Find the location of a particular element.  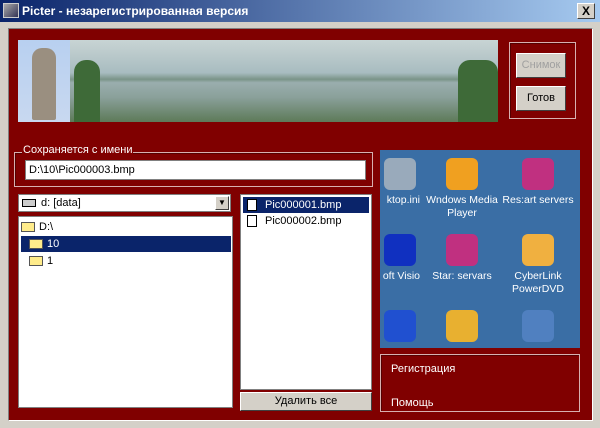

drive-value: d: [data] is located at coordinates (61, 203).